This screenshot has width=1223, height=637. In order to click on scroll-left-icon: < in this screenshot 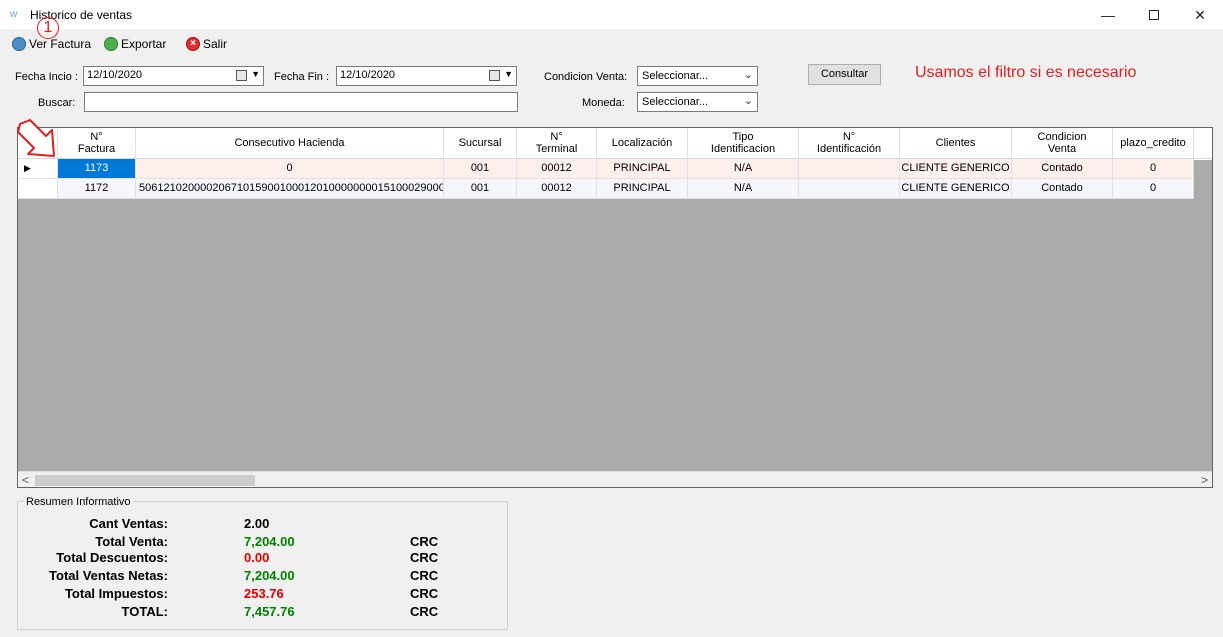, I will do `click(25, 480)`.